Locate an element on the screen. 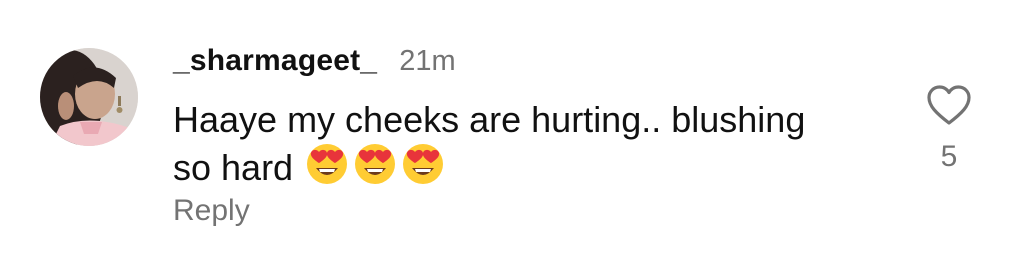 Image resolution: width=1024 pixels, height=258 pixels. comment-header: _sharmageet_ 21m is located at coordinates (314, 64).